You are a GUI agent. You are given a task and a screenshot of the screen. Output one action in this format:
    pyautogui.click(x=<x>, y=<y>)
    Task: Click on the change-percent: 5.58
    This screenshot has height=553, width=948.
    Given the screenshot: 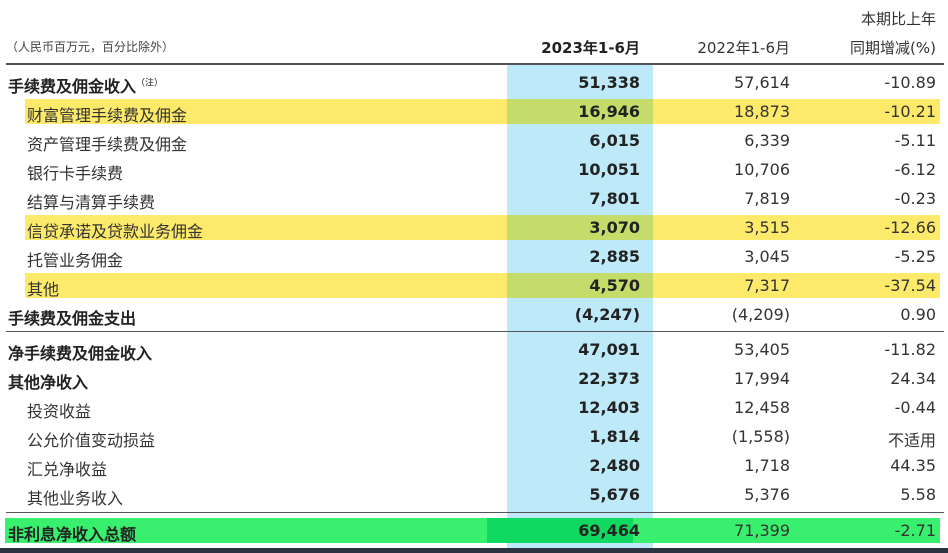 What is the action you would take?
    pyautogui.click(x=918, y=494)
    